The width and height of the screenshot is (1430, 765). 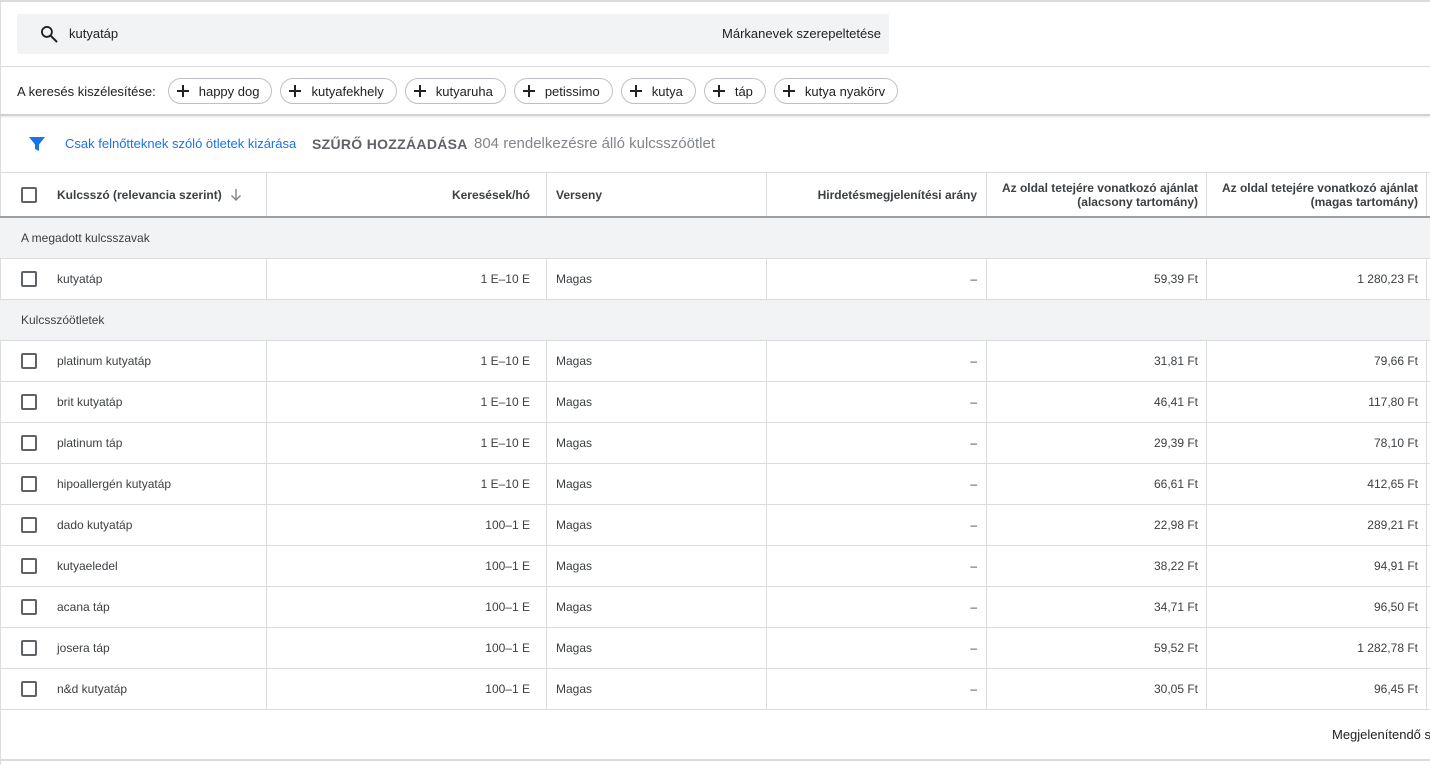 What do you see at coordinates (845, 91) in the screenshot?
I see `broaden-chip-label: kutya nyakörv` at bounding box center [845, 91].